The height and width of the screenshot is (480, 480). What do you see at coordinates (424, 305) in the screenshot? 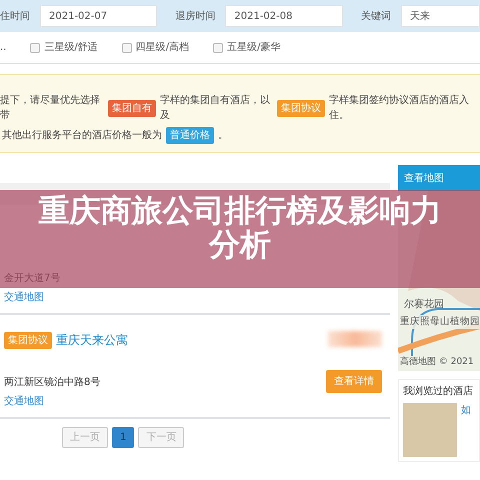
I see `map-label: 尔赛花园` at bounding box center [424, 305].